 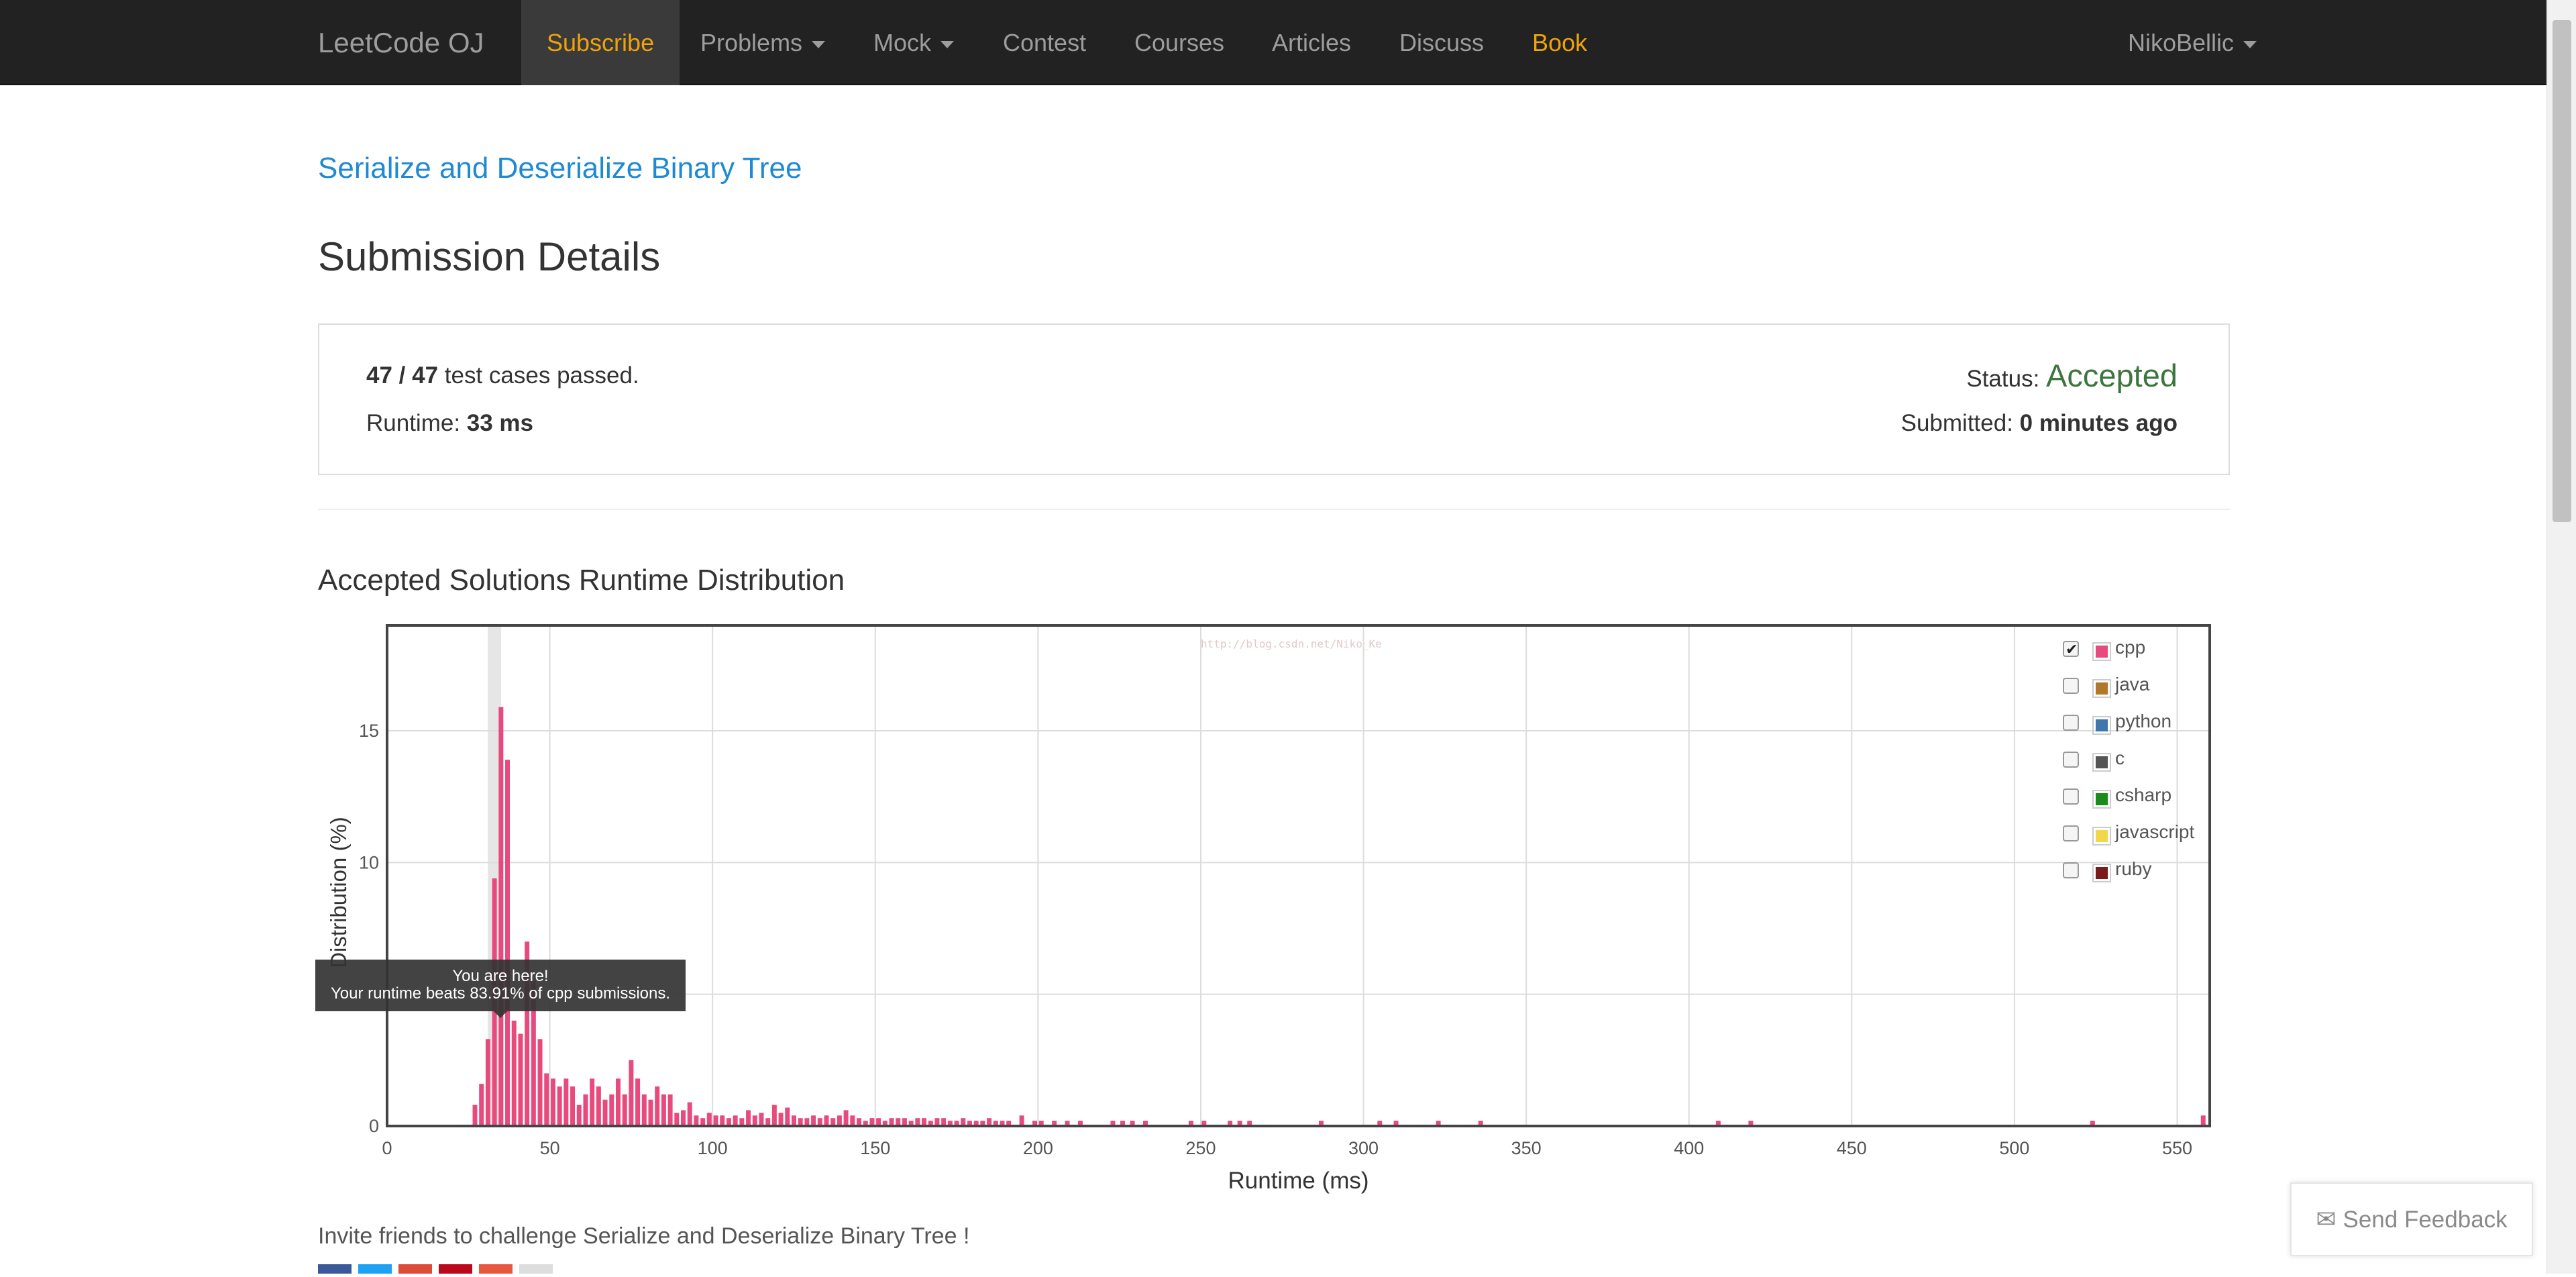 What do you see at coordinates (1526, 1148) in the screenshot?
I see `x-tick-label: 350` at bounding box center [1526, 1148].